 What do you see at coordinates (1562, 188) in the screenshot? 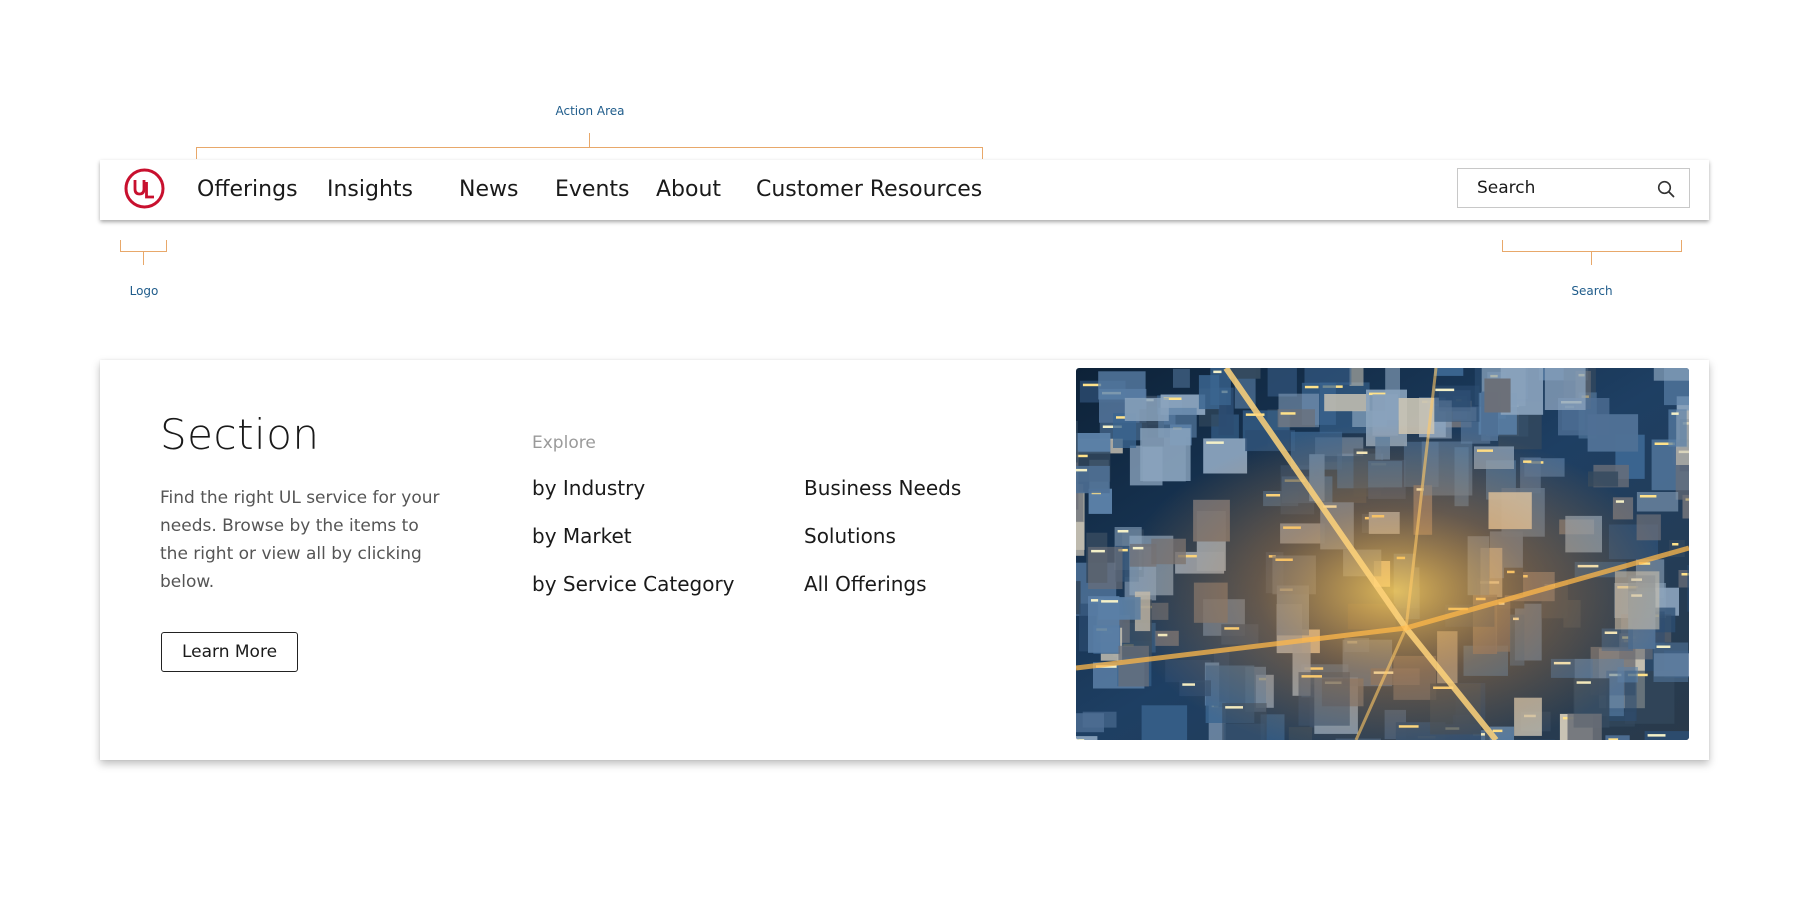
I see `search-input` at bounding box center [1562, 188].